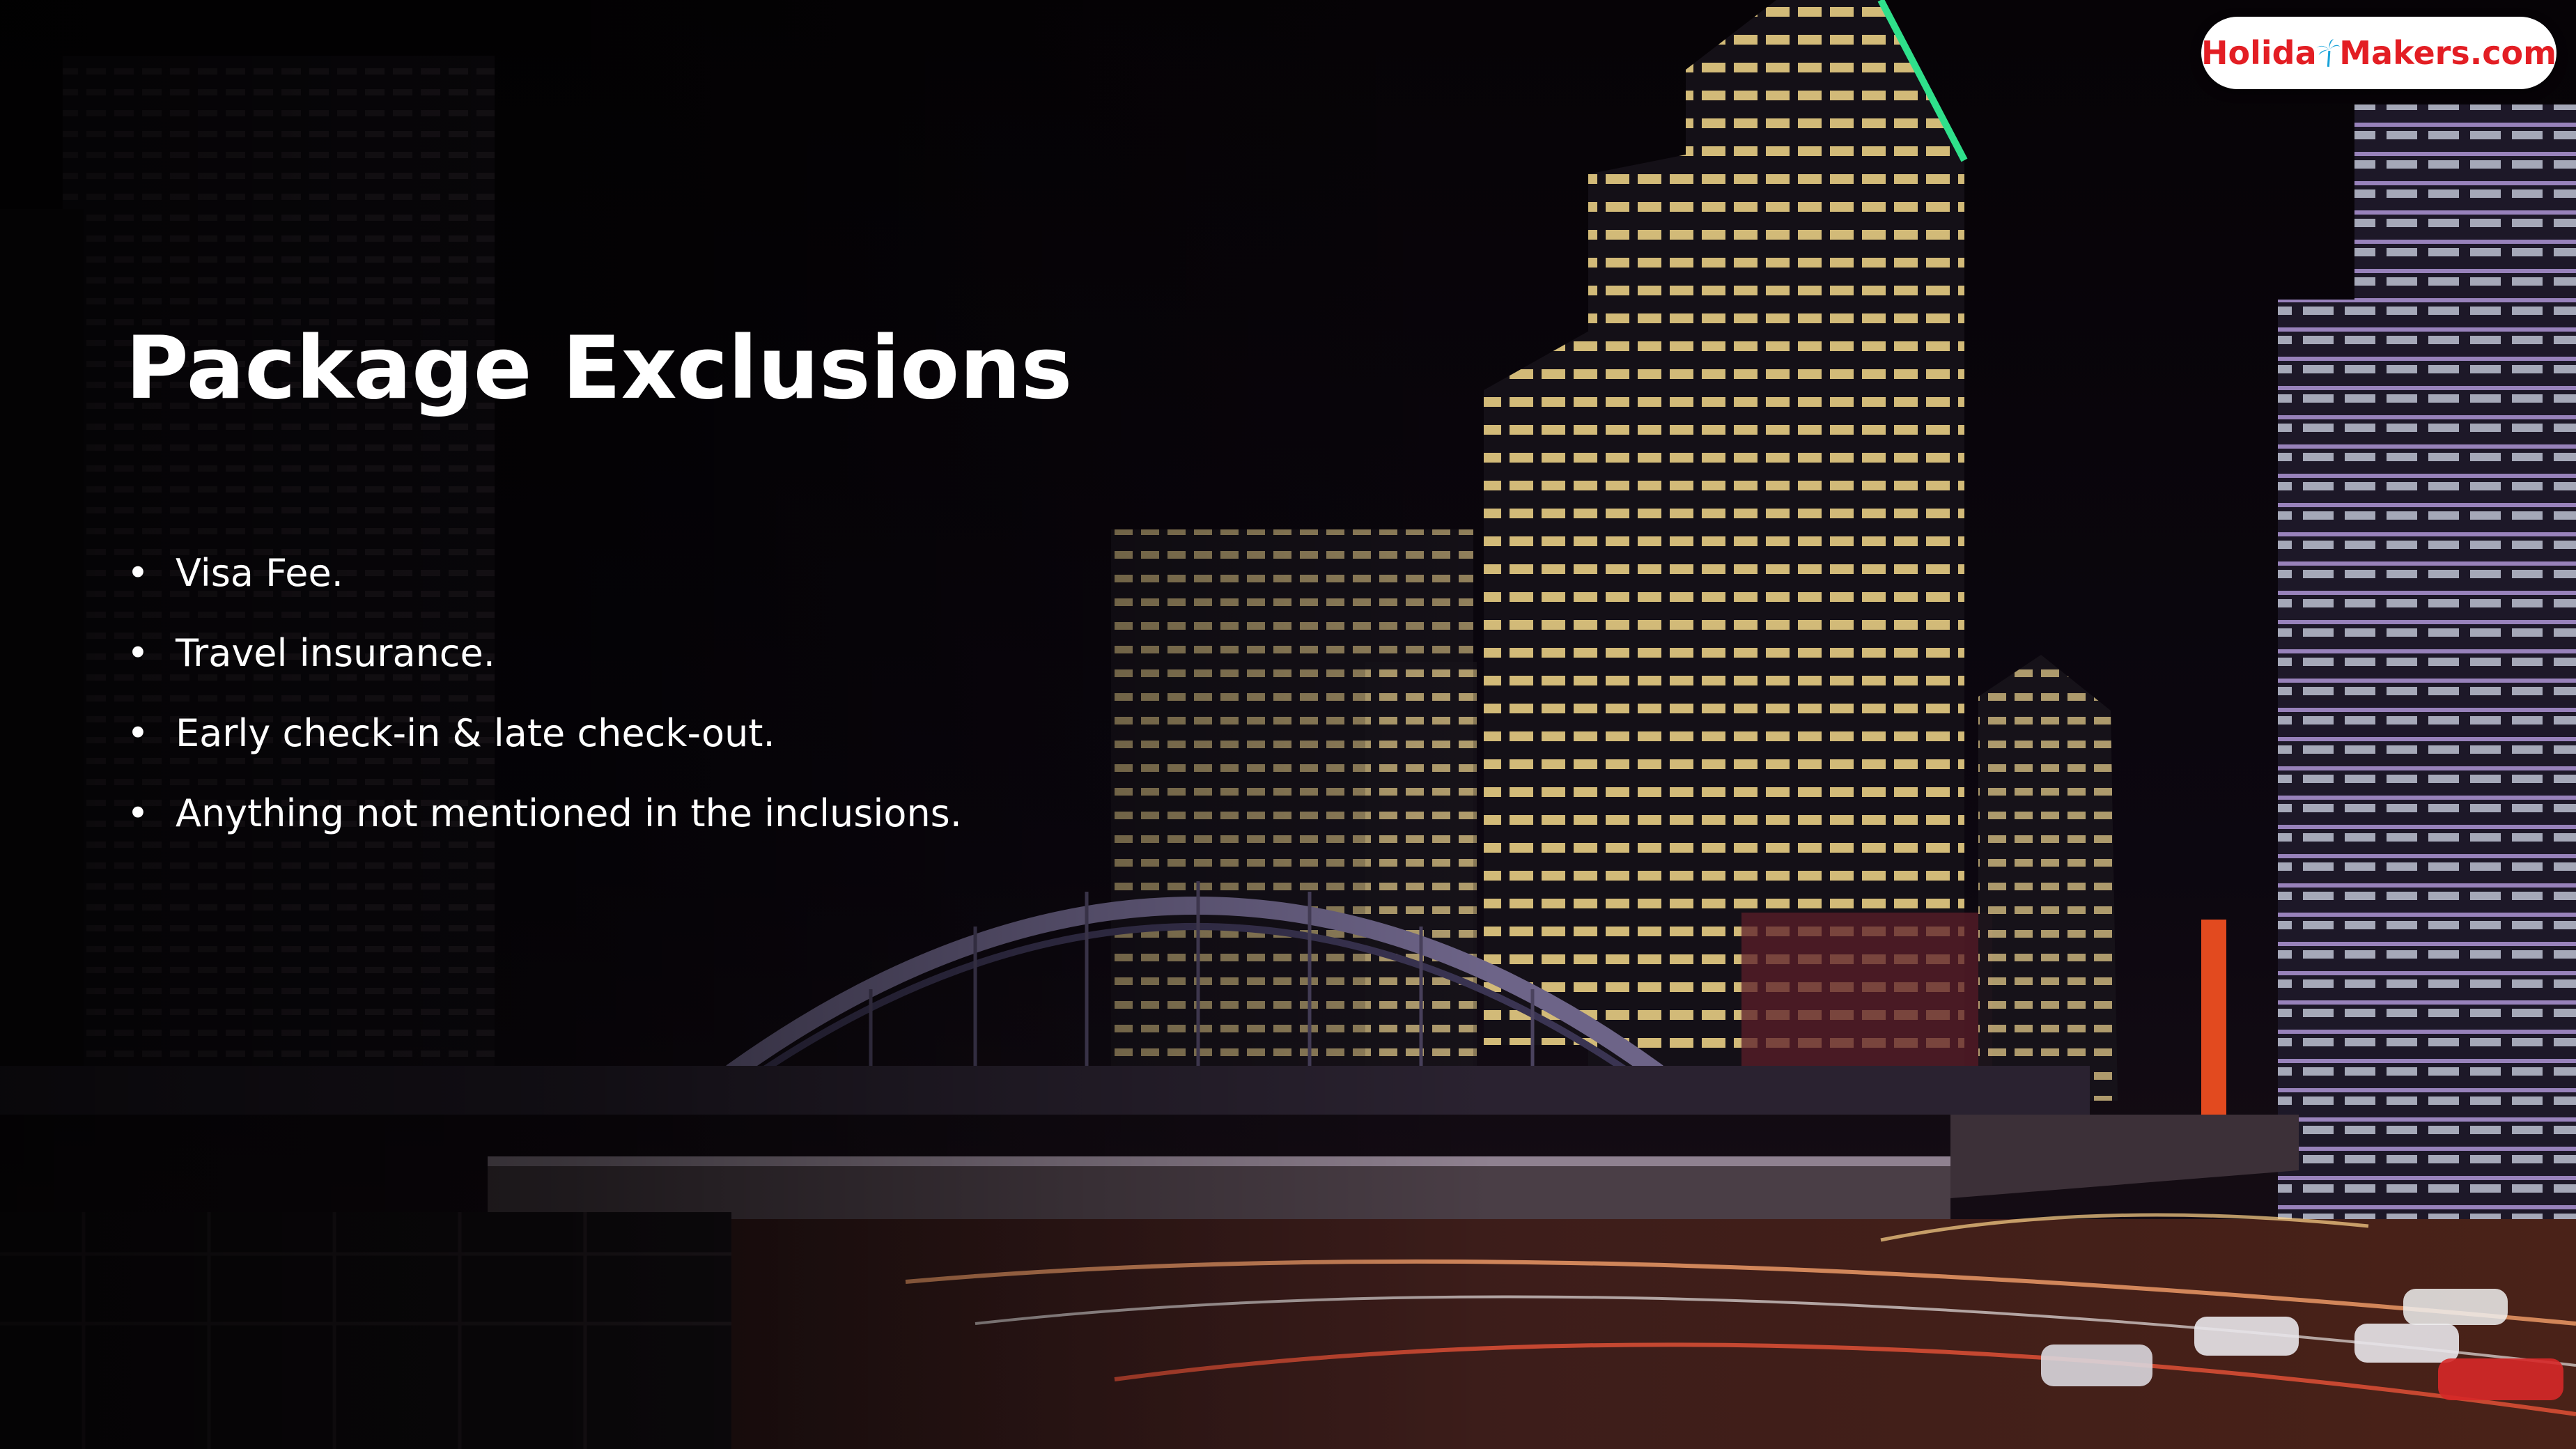 The height and width of the screenshot is (1449, 2576). I want to click on logo-text-end: Makers.com, so click(2447, 53).